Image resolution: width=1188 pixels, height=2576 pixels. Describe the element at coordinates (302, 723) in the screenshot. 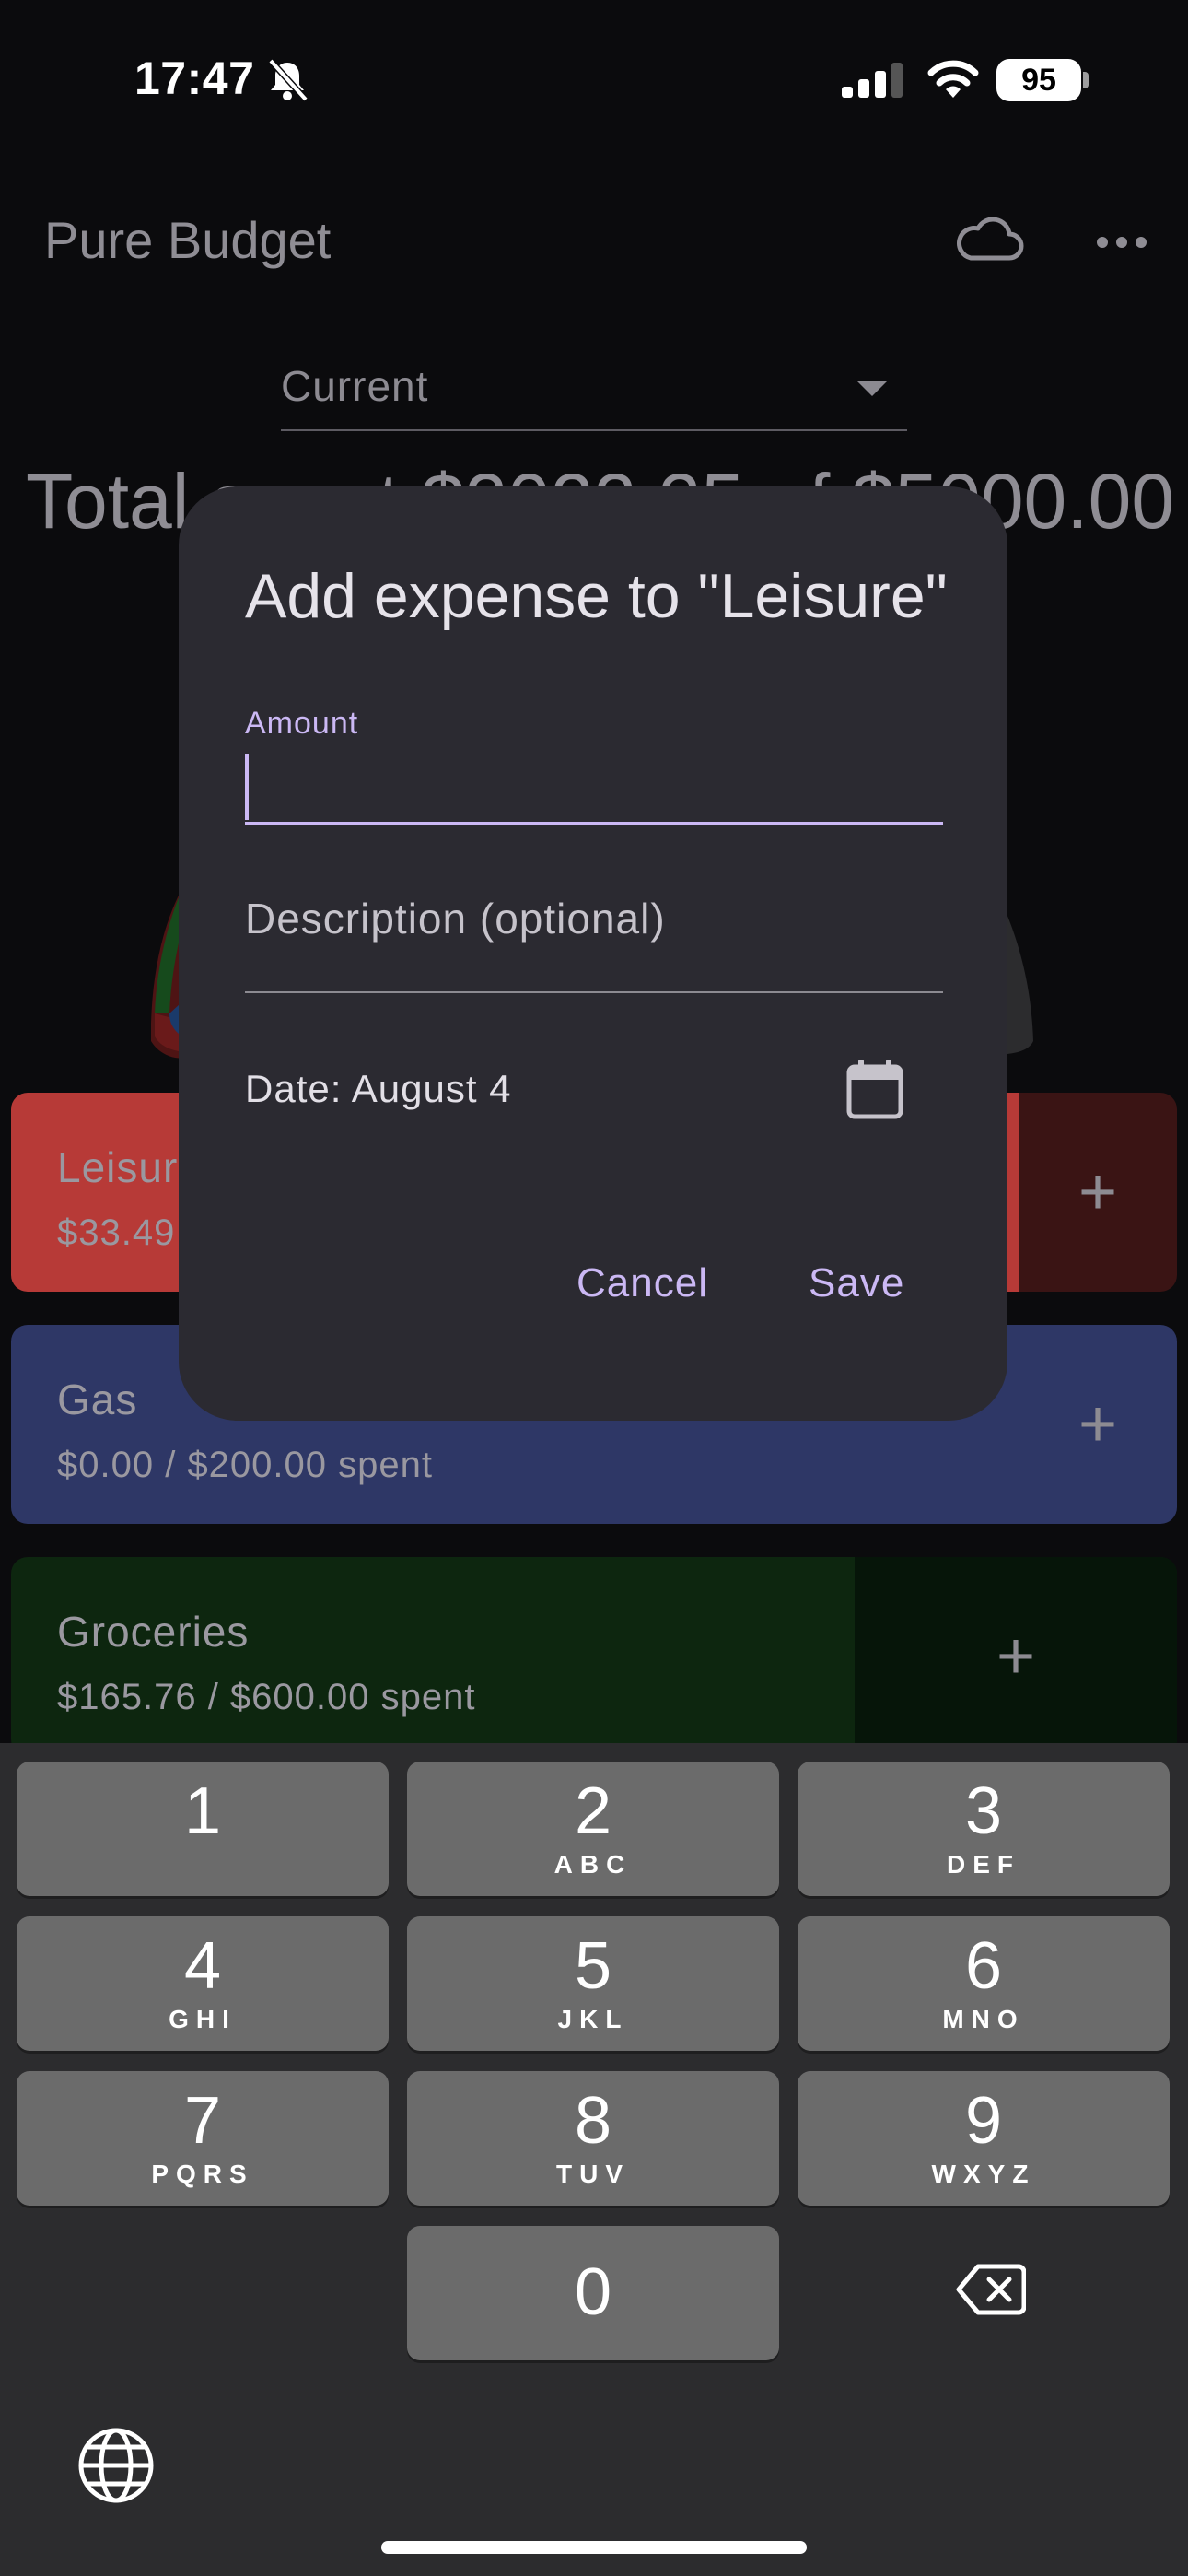

I see `amount-label: Amount` at that location.